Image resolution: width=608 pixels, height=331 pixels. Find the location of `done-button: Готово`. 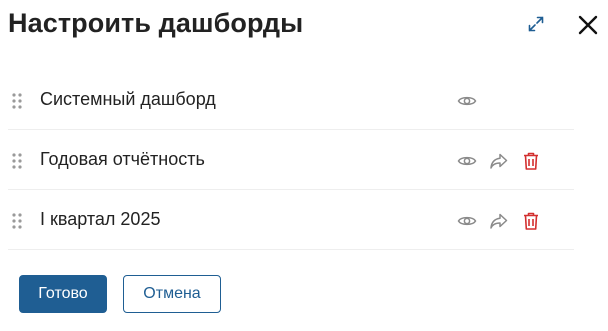

done-button: Готово is located at coordinates (63, 294).